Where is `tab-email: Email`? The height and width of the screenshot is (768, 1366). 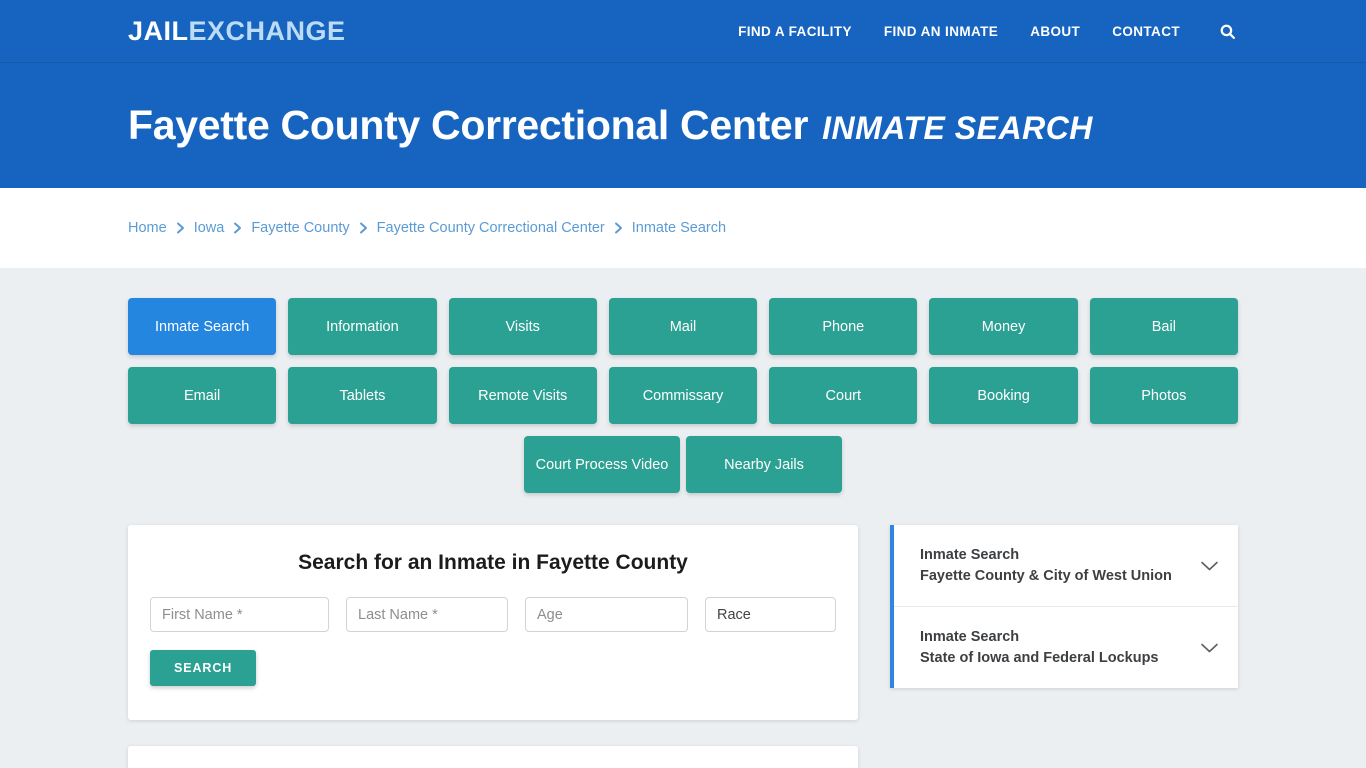 tab-email: Email is located at coordinates (202, 395).